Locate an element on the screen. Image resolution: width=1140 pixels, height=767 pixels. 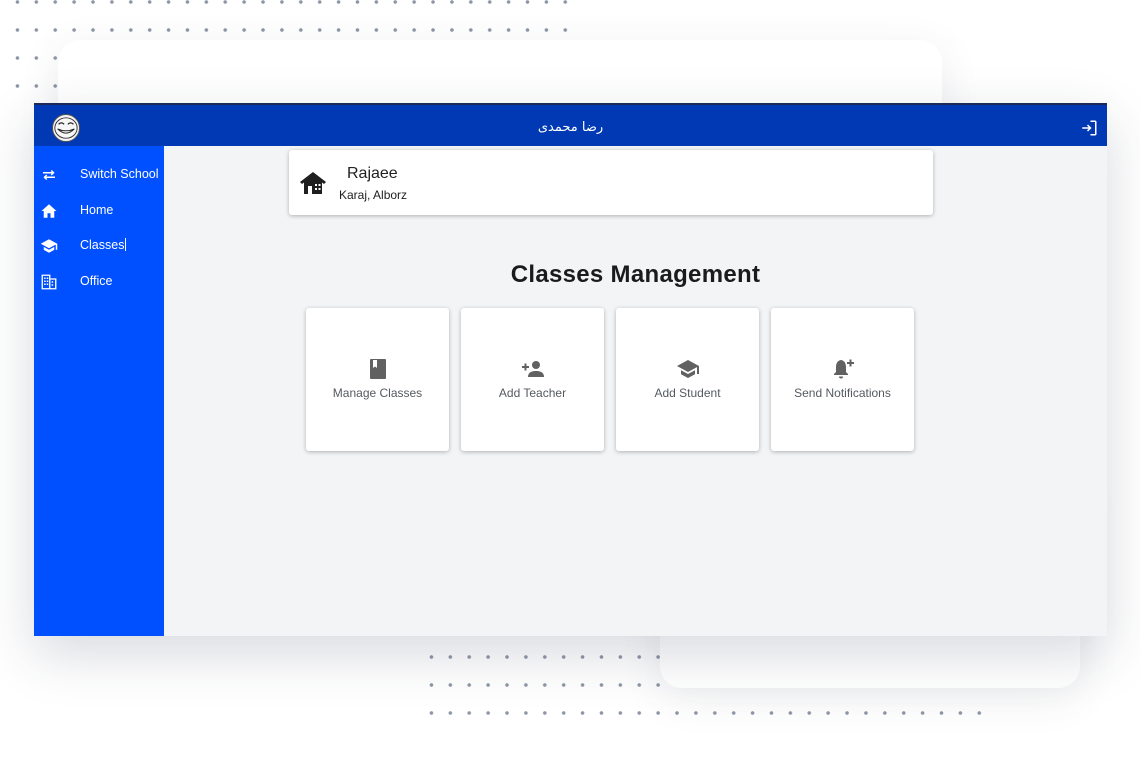
swap-arrows-icon is located at coordinates (49, 175).